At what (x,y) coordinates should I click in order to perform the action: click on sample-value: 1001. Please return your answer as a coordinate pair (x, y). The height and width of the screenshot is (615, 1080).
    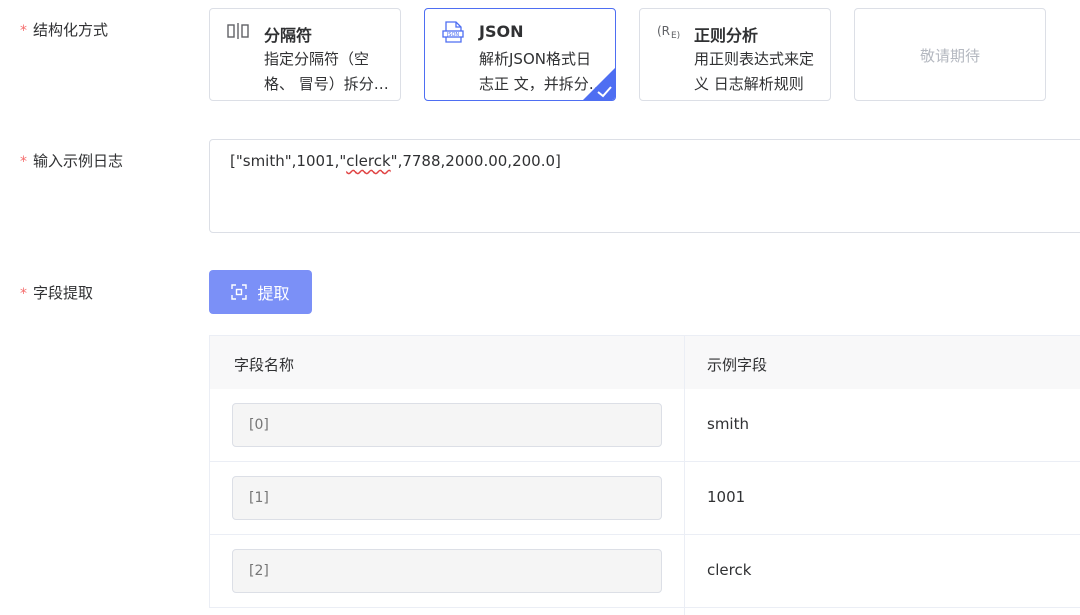
    Looking at the image, I should click on (726, 497).